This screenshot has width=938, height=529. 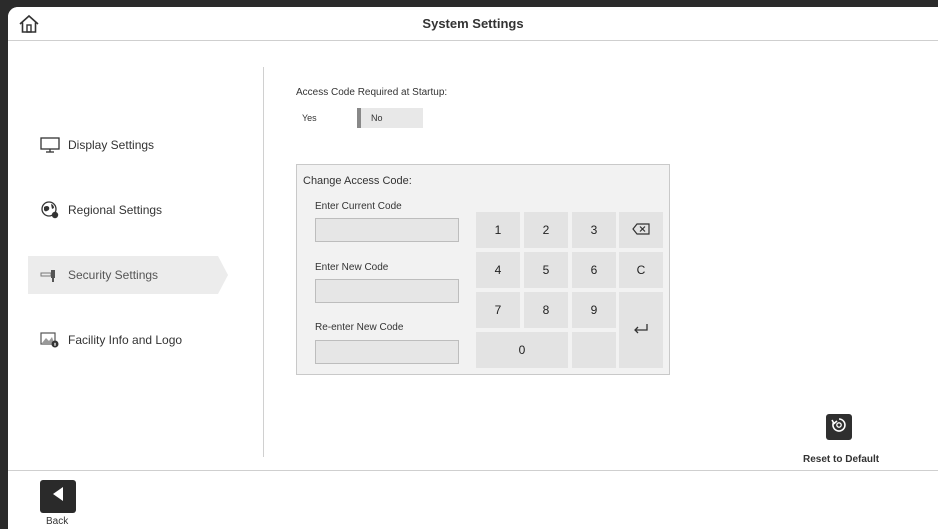 I want to click on header-bar: System Settings, so click(x=473, y=24).